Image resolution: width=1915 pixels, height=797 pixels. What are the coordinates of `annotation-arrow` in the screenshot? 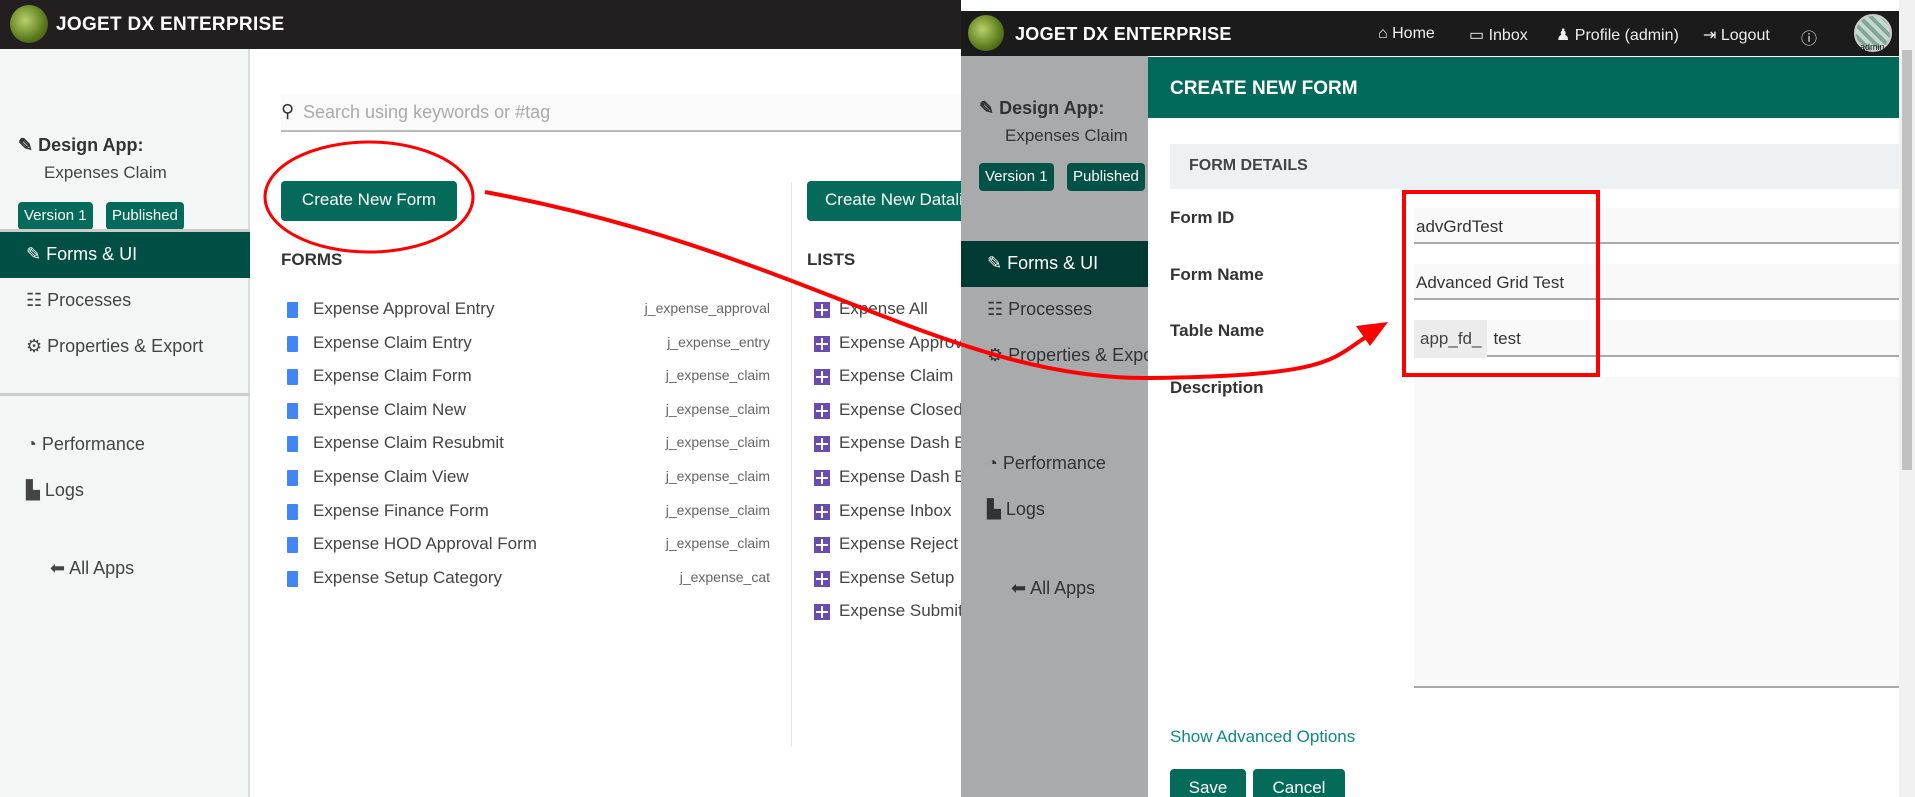 It's located at (931, 285).